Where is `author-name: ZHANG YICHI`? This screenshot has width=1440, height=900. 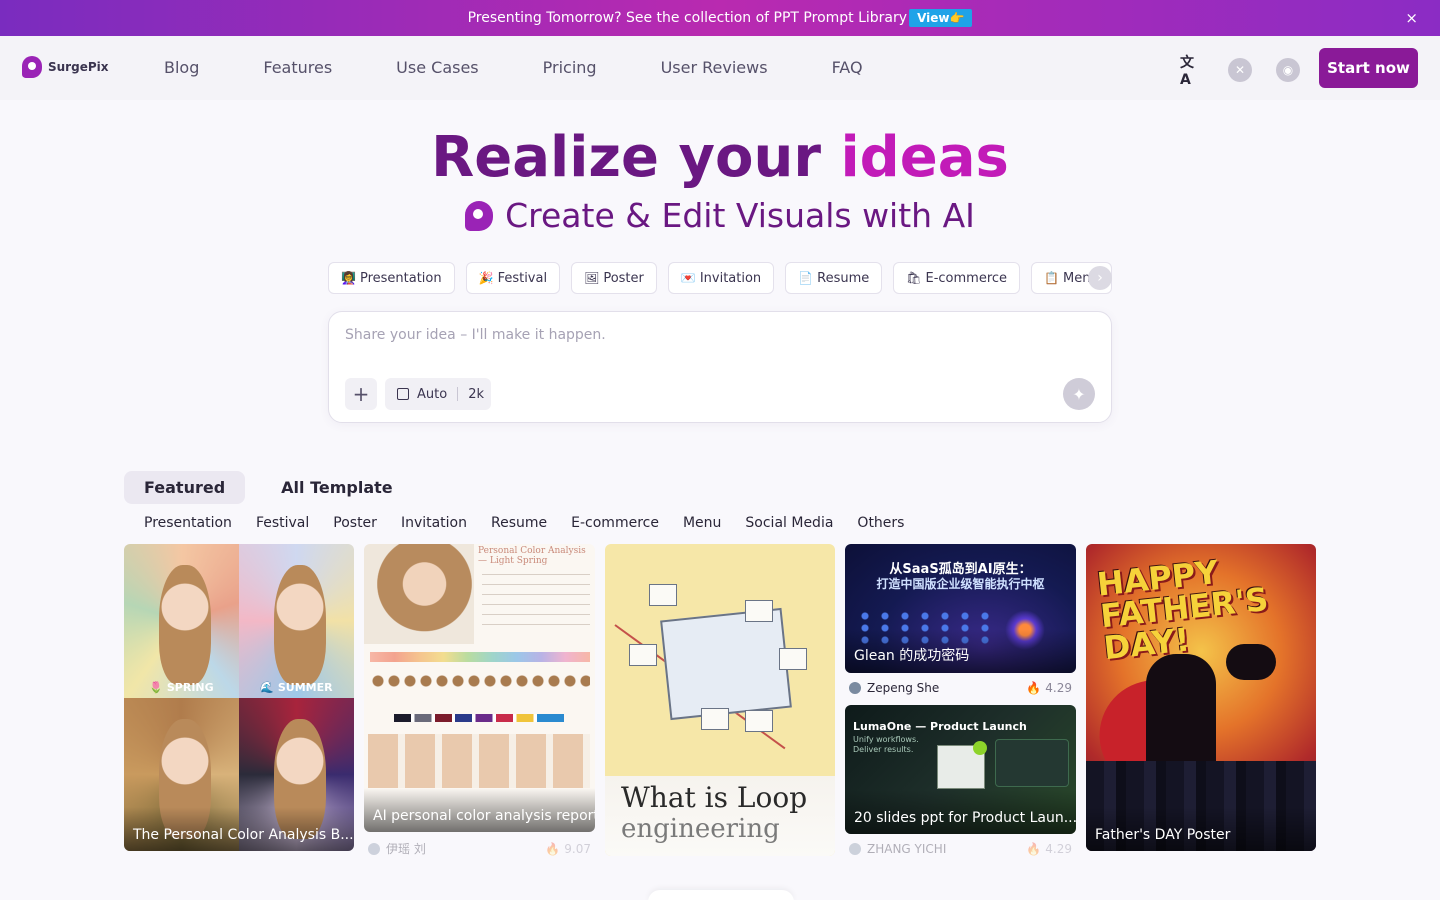 author-name: ZHANG YICHI is located at coordinates (907, 849).